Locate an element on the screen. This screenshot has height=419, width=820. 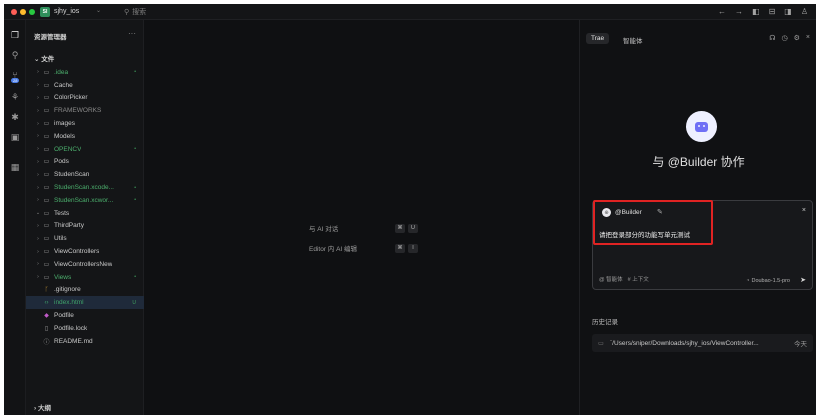
send-icon: ➤ is located at coordinates (803, 280).